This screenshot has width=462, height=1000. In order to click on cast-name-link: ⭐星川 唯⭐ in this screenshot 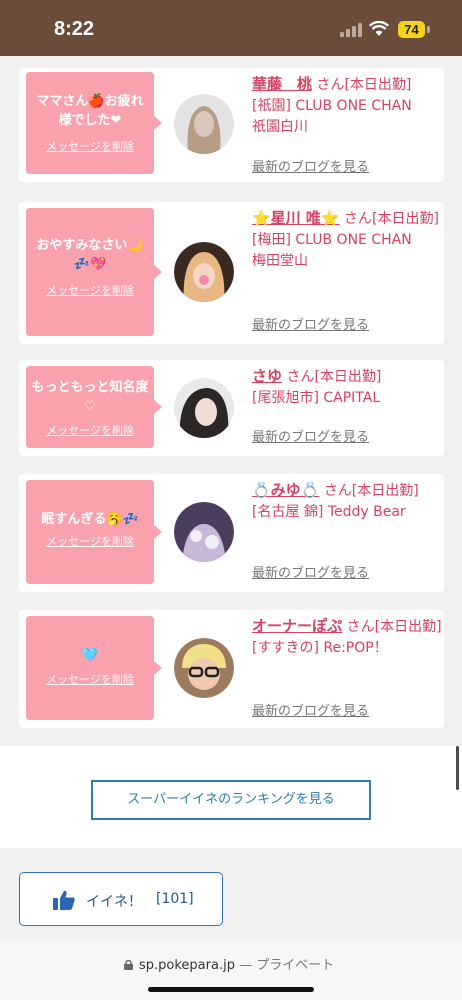, I will do `click(296, 218)`.